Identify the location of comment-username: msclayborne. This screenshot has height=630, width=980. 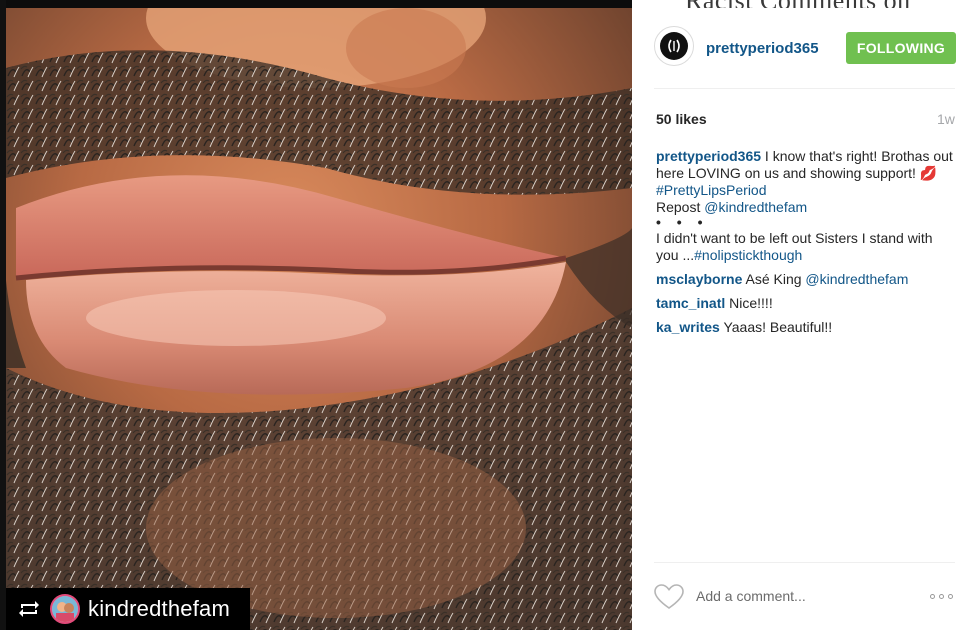
(699, 279).